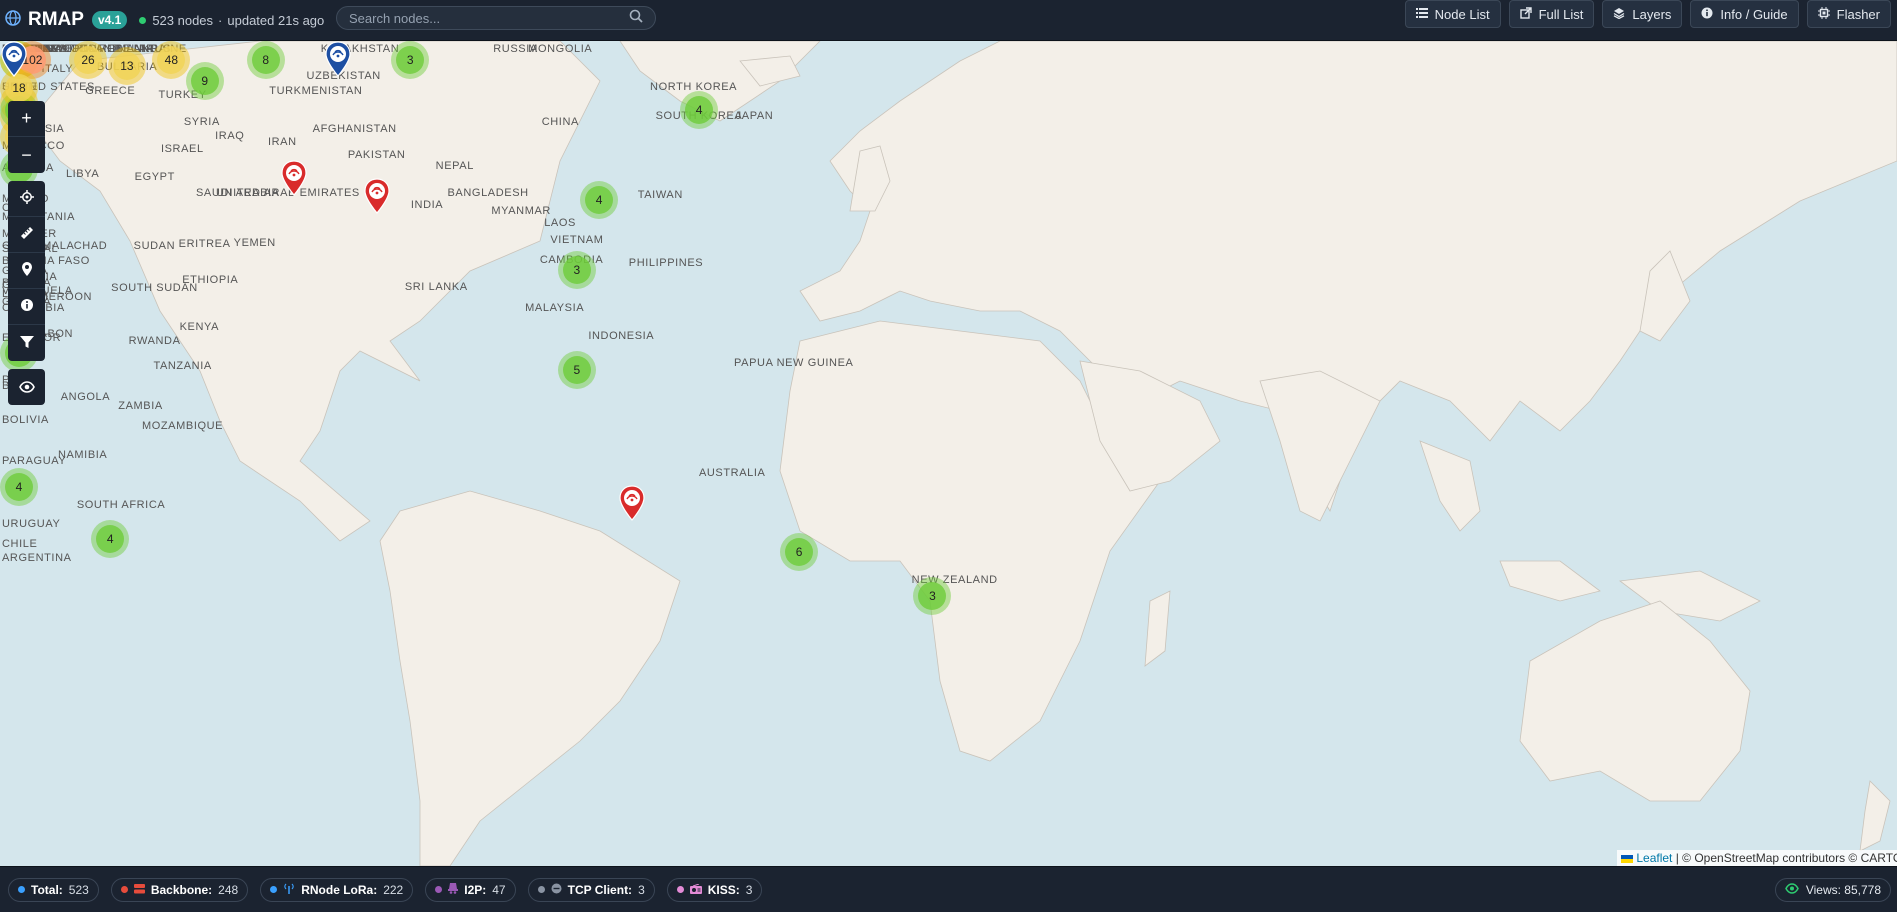 The width and height of the screenshot is (1897, 912). What do you see at coordinates (183, 20) in the screenshot?
I see `node-count: 523 nodes` at bounding box center [183, 20].